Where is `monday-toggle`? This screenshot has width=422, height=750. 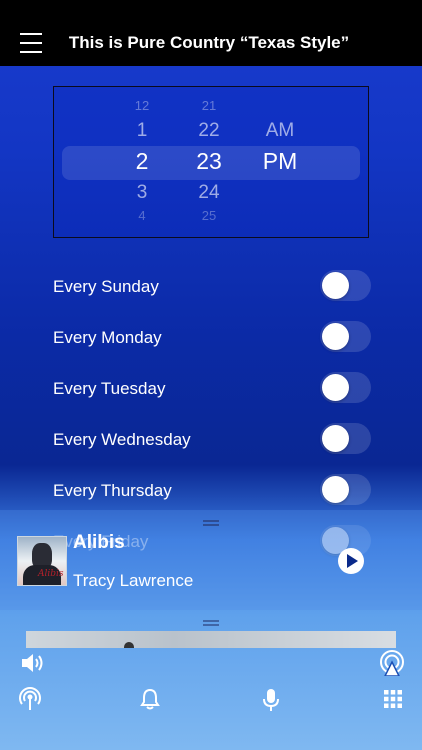
monday-toggle is located at coordinates (345, 336).